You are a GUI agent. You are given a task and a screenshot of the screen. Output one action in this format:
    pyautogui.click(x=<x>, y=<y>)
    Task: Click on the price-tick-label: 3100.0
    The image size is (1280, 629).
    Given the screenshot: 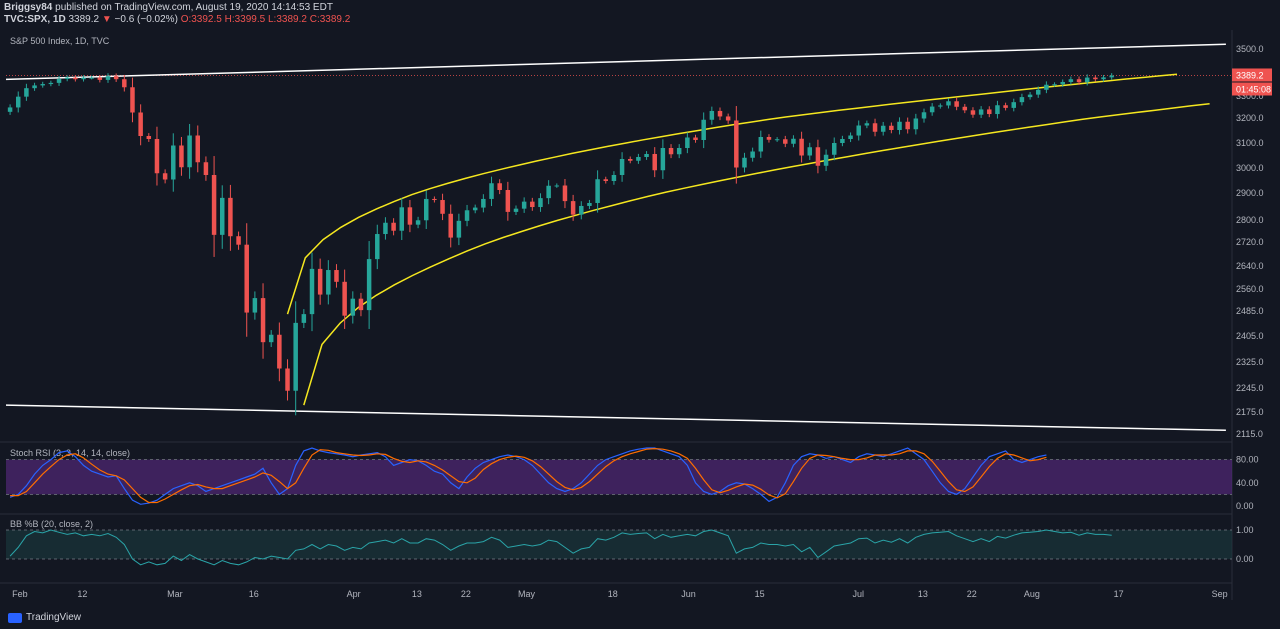 What is the action you would take?
    pyautogui.click(x=1250, y=143)
    